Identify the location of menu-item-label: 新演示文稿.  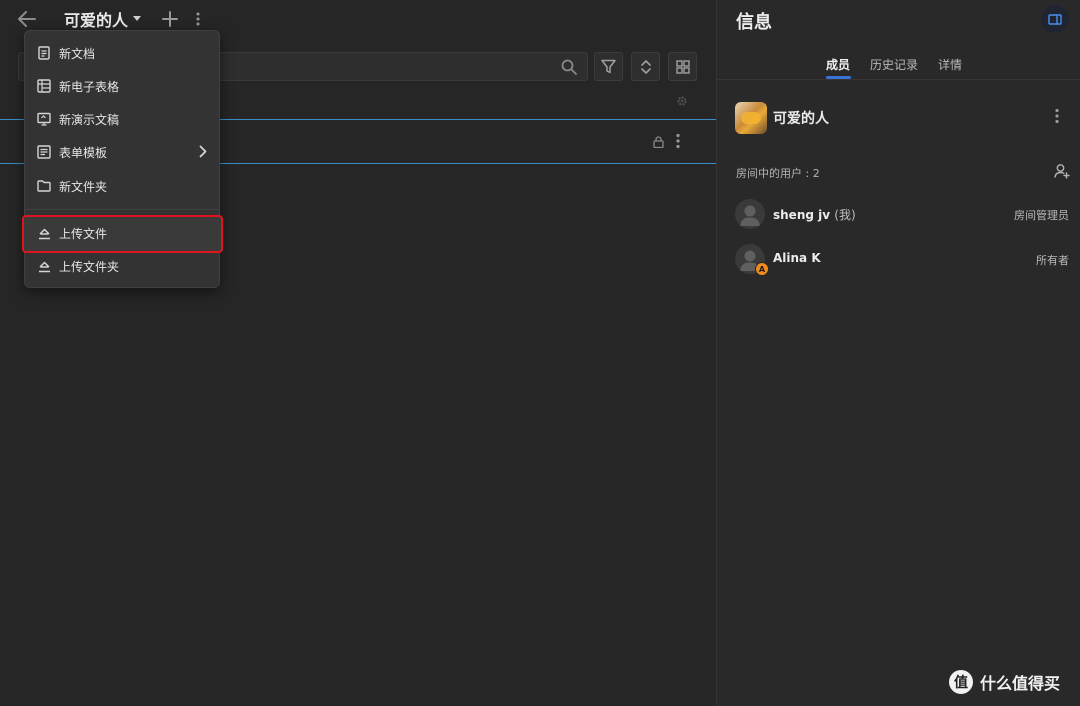
(89, 119).